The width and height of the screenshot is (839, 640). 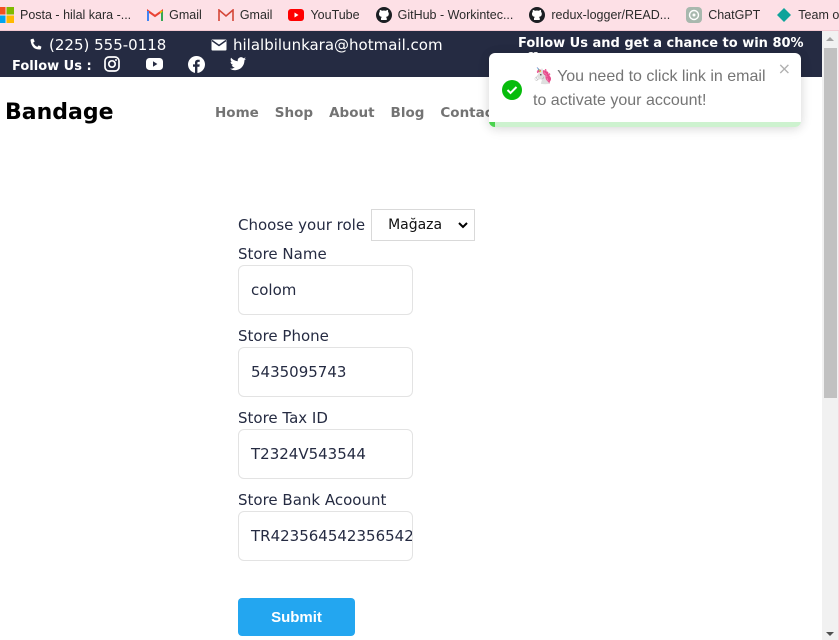 What do you see at coordinates (784, 68) in the screenshot?
I see `close-icon: ×` at bounding box center [784, 68].